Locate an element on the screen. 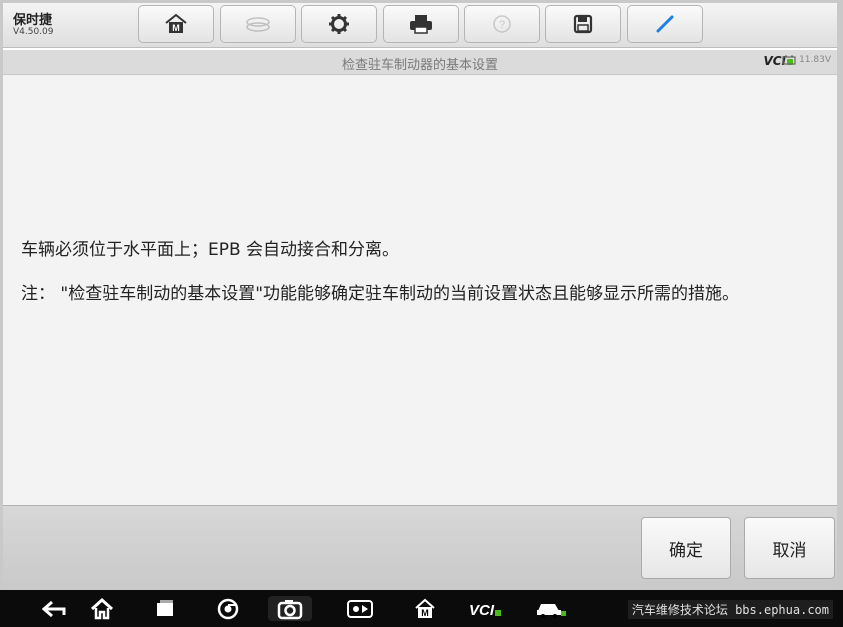  instruction-text: 车辆必须位于水平面上；EPB 会自动接合和分离。 is located at coordinates (210, 250).